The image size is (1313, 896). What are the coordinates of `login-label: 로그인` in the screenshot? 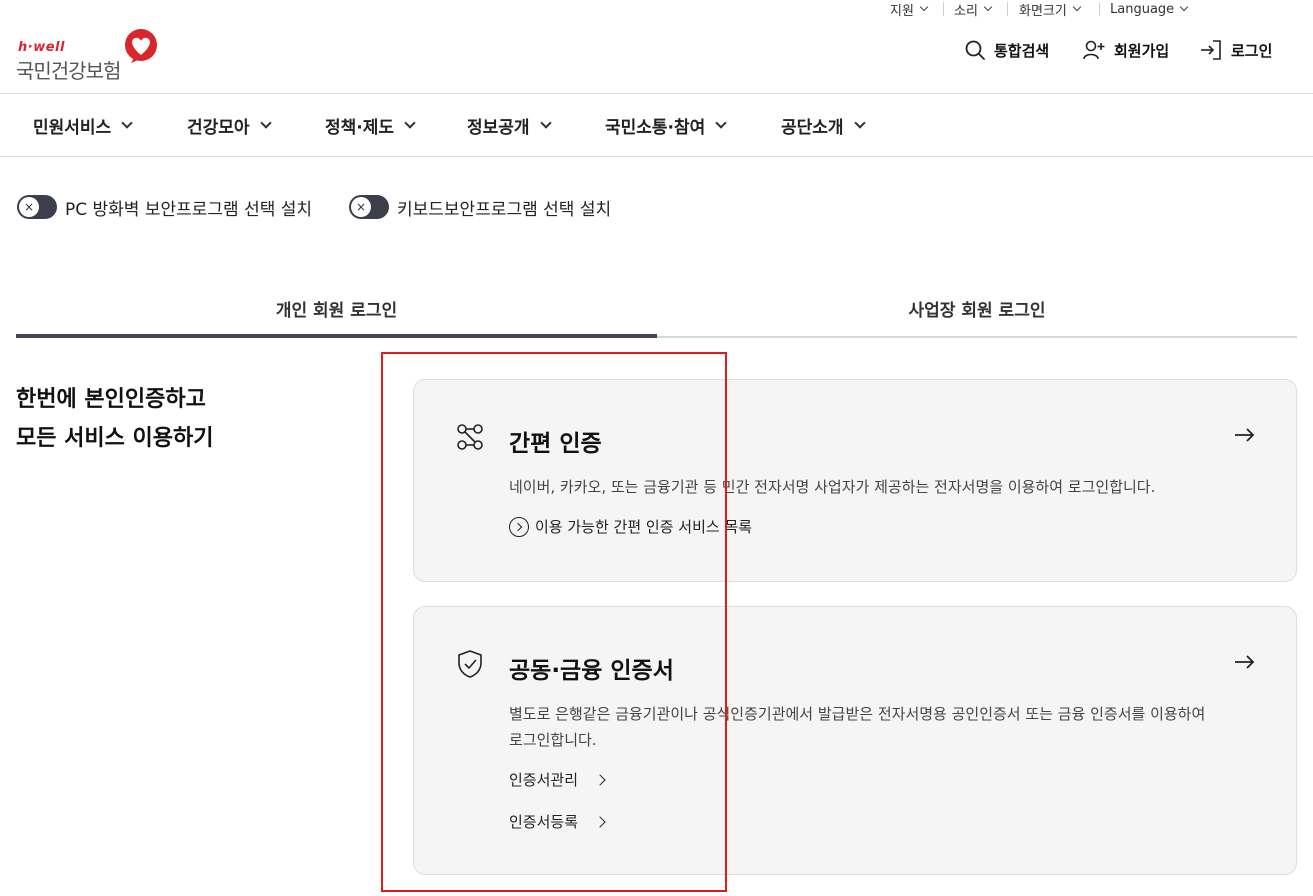 It's located at (1252, 50).